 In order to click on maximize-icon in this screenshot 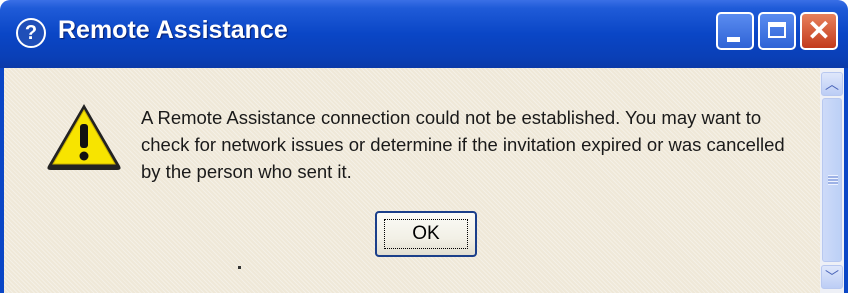, I will do `click(777, 30)`.